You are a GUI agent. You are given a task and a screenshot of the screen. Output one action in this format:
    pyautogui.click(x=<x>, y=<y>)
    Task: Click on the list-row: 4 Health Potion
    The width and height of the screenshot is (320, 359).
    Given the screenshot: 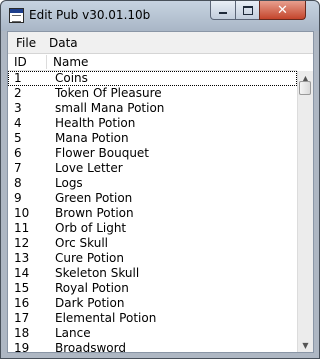 What is the action you would take?
    pyautogui.click(x=152, y=123)
    